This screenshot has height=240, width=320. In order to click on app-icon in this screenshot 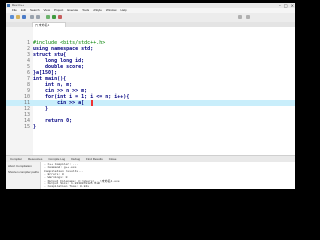, I will do `click(8, 5)`.